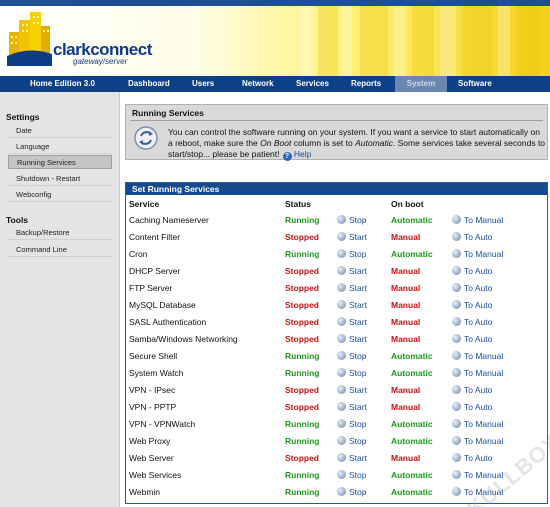 The height and width of the screenshot is (507, 550). I want to click on nav-reports: Reports, so click(366, 83).